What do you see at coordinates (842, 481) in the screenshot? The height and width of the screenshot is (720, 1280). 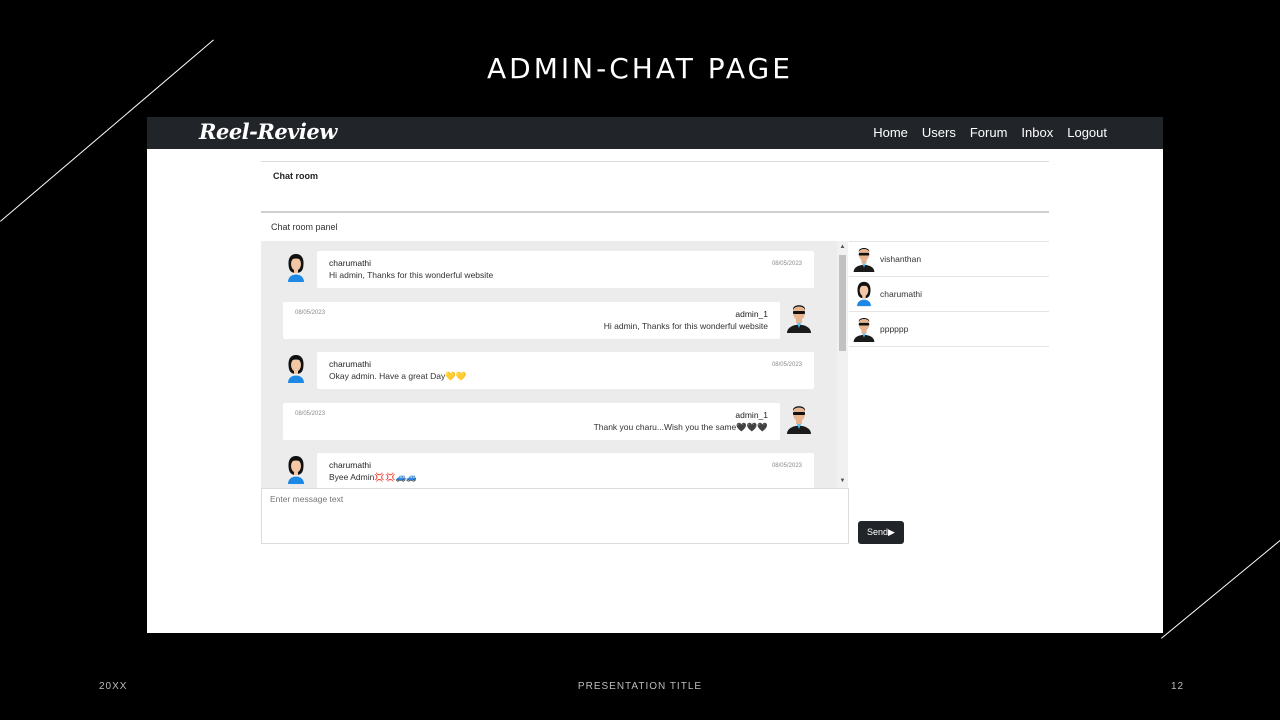 I see `scroll-down-icon: ▼` at bounding box center [842, 481].